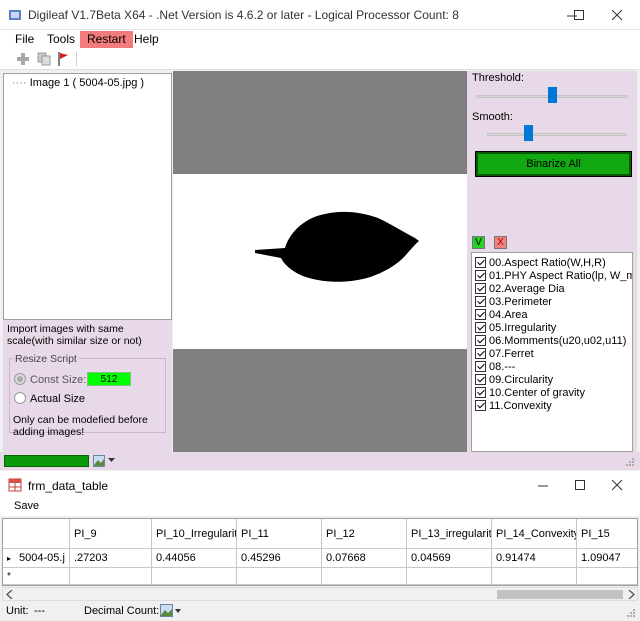 Image resolution: width=640 pixels, height=621 pixels. What do you see at coordinates (508, 314) in the screenshot?
I see `feature-label: 04.Area` at bounding box center [508, 314].